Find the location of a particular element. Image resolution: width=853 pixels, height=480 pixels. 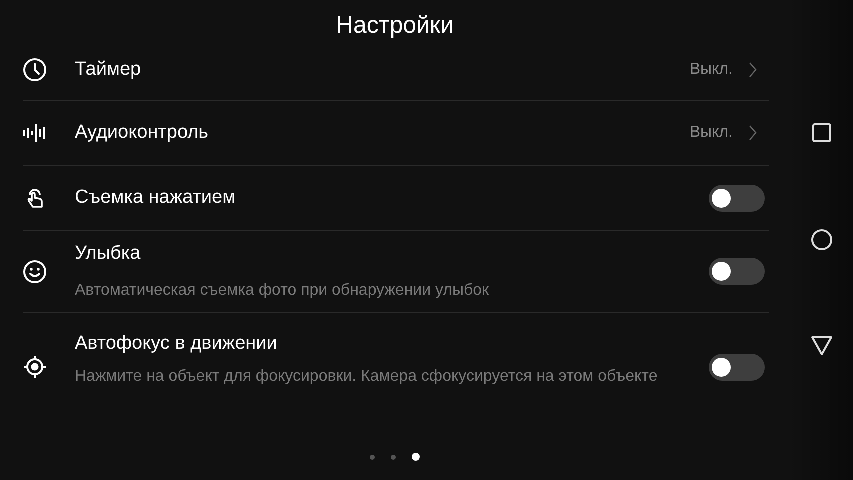

setting-description: Нажмите на объект для фокусировки. Камера сфокусируется на этом объекте is located at coordinates (367, 377).